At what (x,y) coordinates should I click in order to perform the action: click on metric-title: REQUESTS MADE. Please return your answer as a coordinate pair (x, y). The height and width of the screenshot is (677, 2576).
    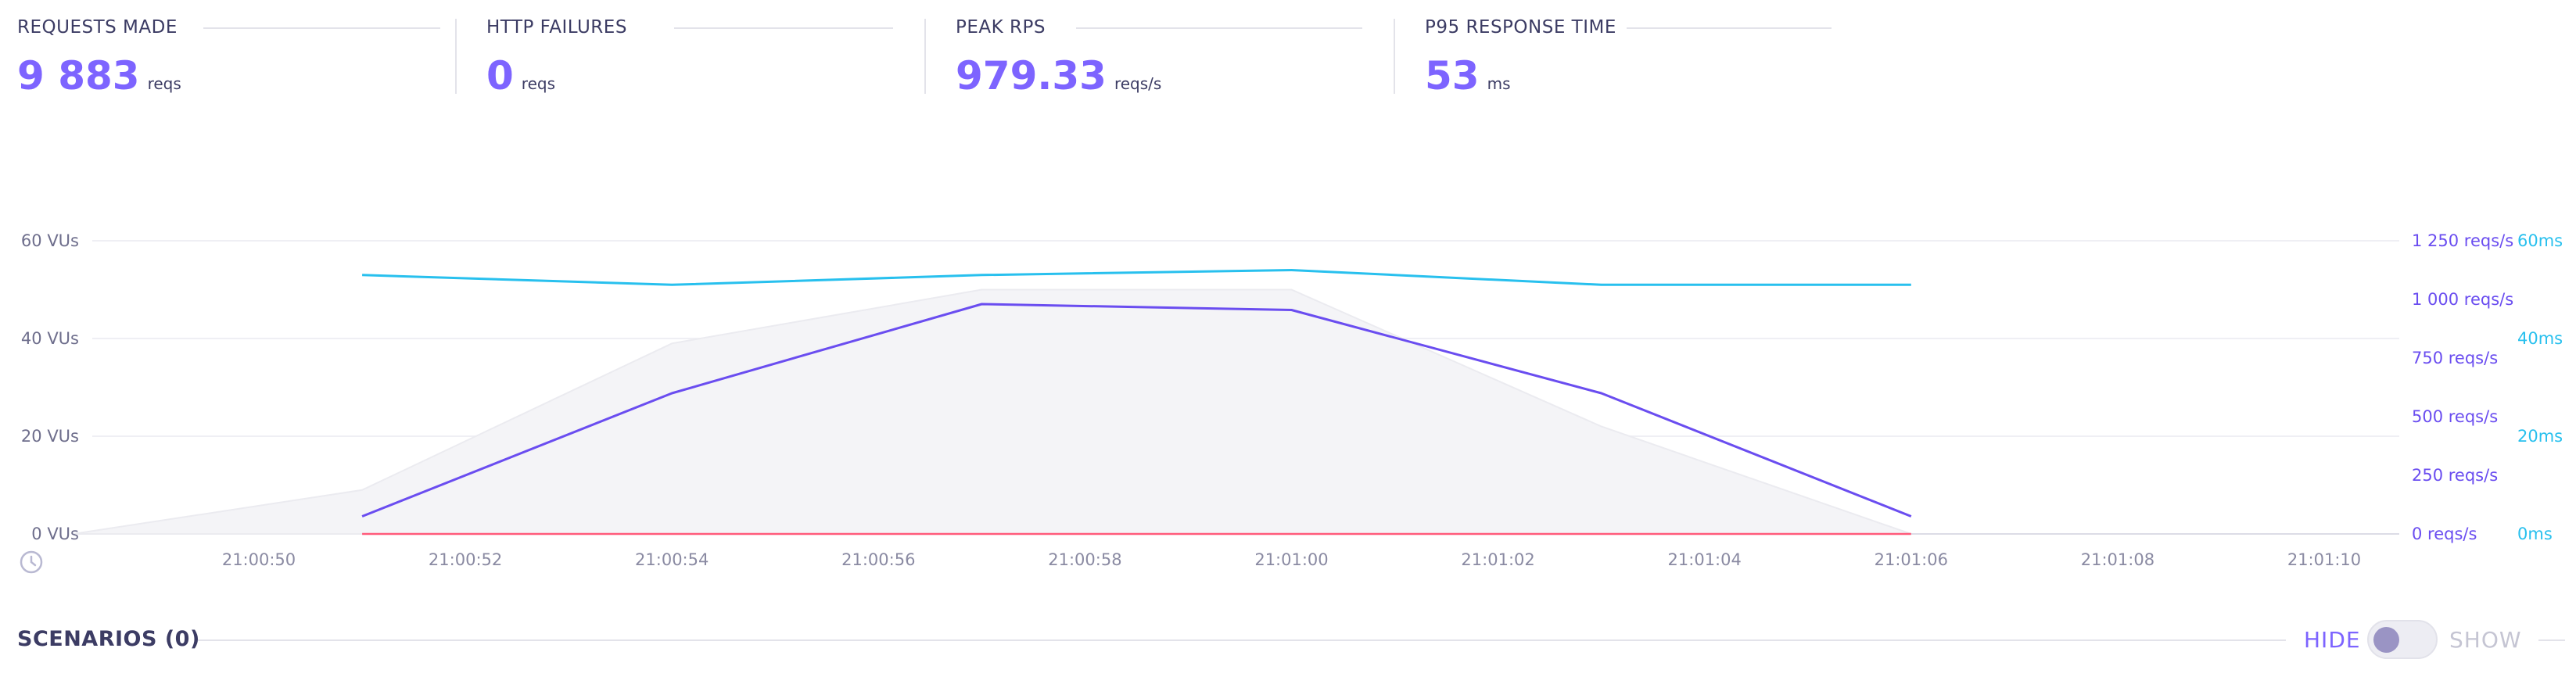
    Looking at the image, I should click on (97, 27).